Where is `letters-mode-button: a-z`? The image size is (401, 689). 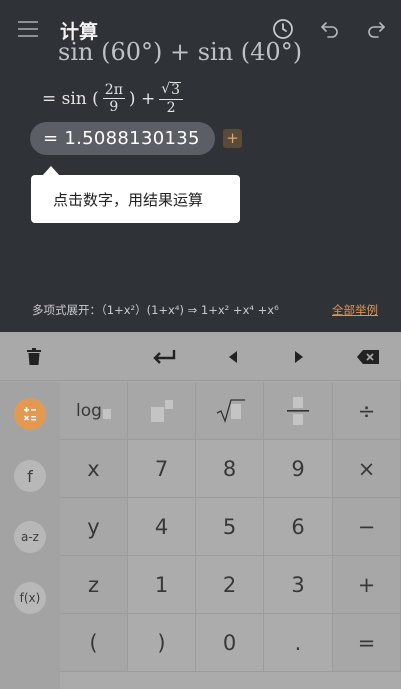
letters-mode-button: a-z is located at coordinates (30, 537).